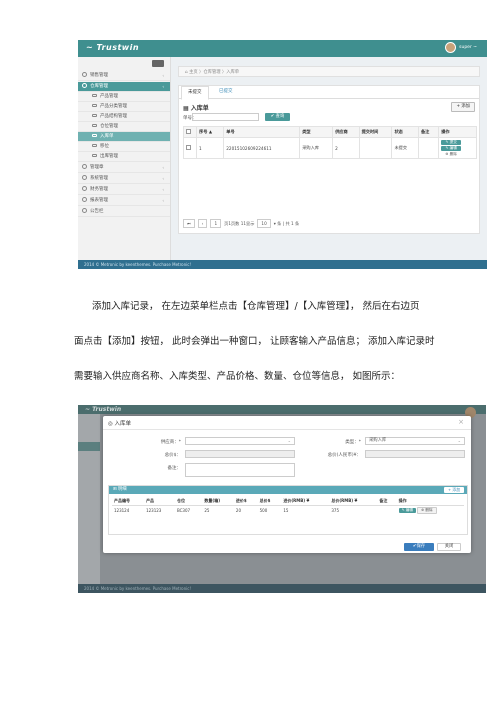 The width and height of the screenshot is (500, 707). I want to click on add-detail-button: + 添加, so click(454, 490).